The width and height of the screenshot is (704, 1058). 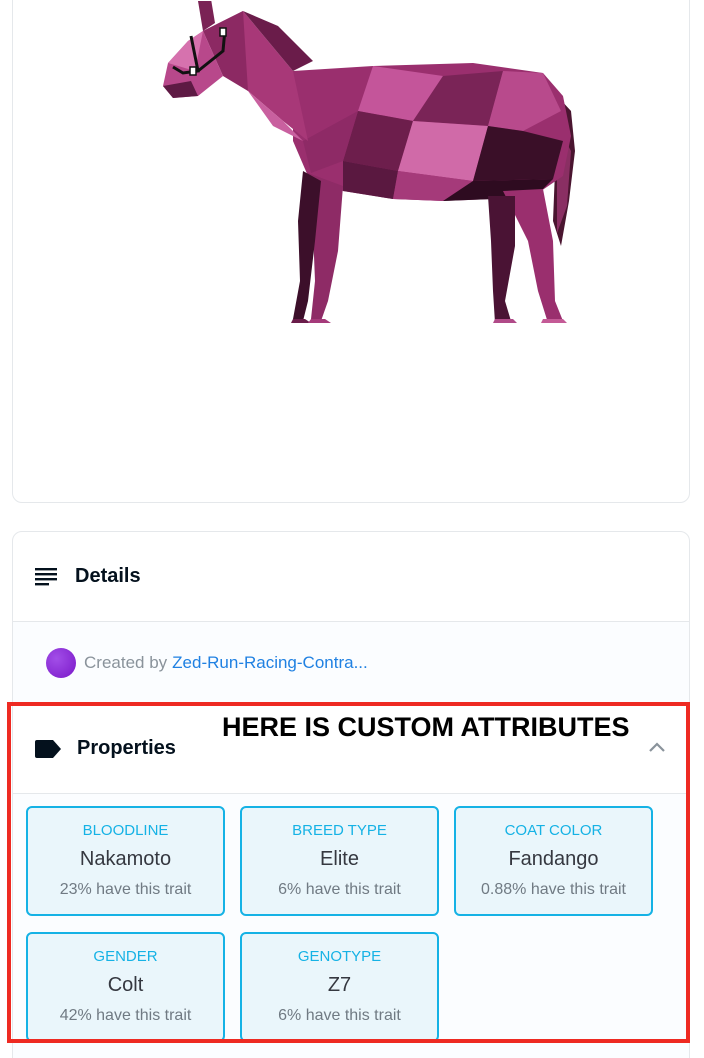 What do you see at coordinates (108, 576) in the screenshot?
I see `details-title: Details` at bounding box center [108, 576].